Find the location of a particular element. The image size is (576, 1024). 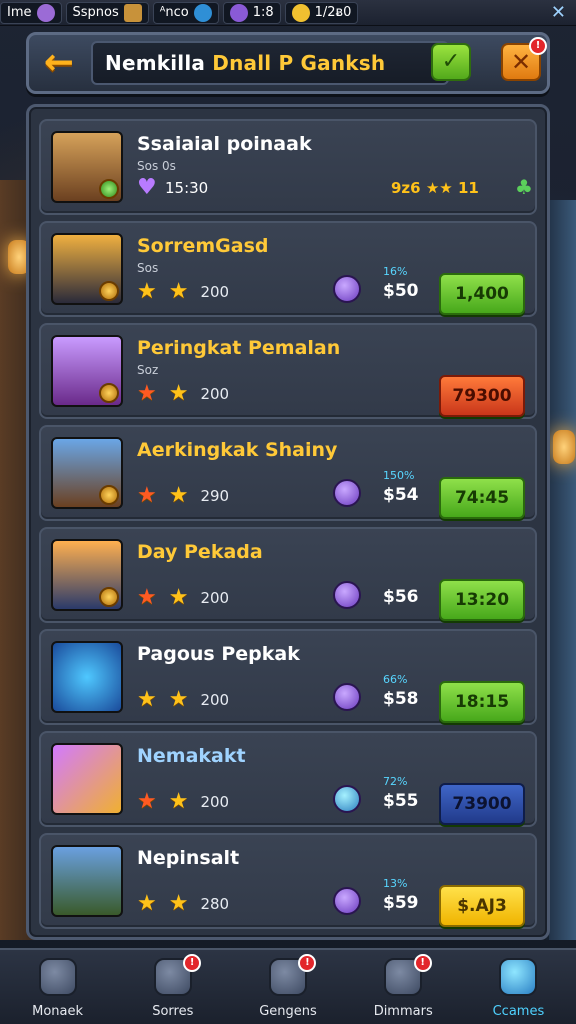

row-percent: 72% is located at coordinates (395, 781).